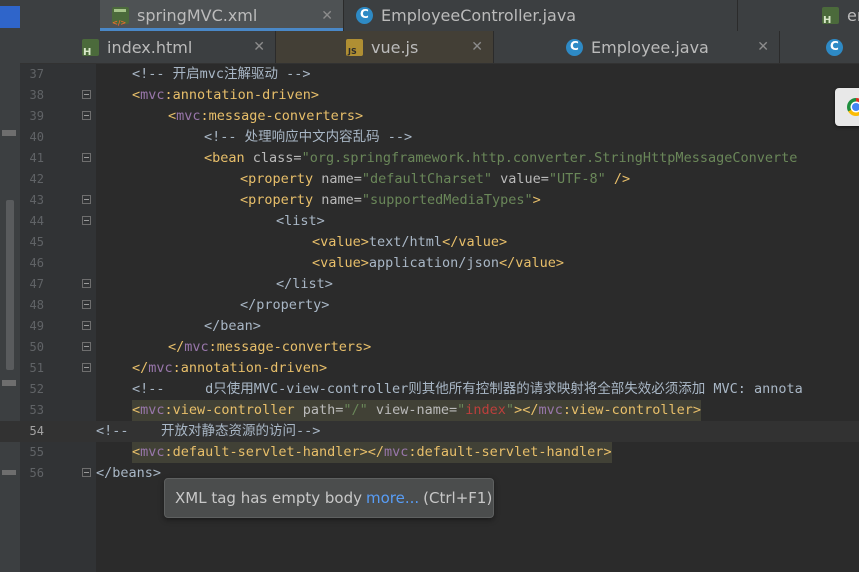  What do you see at coordinates (232, 326) in the screenshot?
I see `xml-tag: </bean>` at bounding box center [232, 326].